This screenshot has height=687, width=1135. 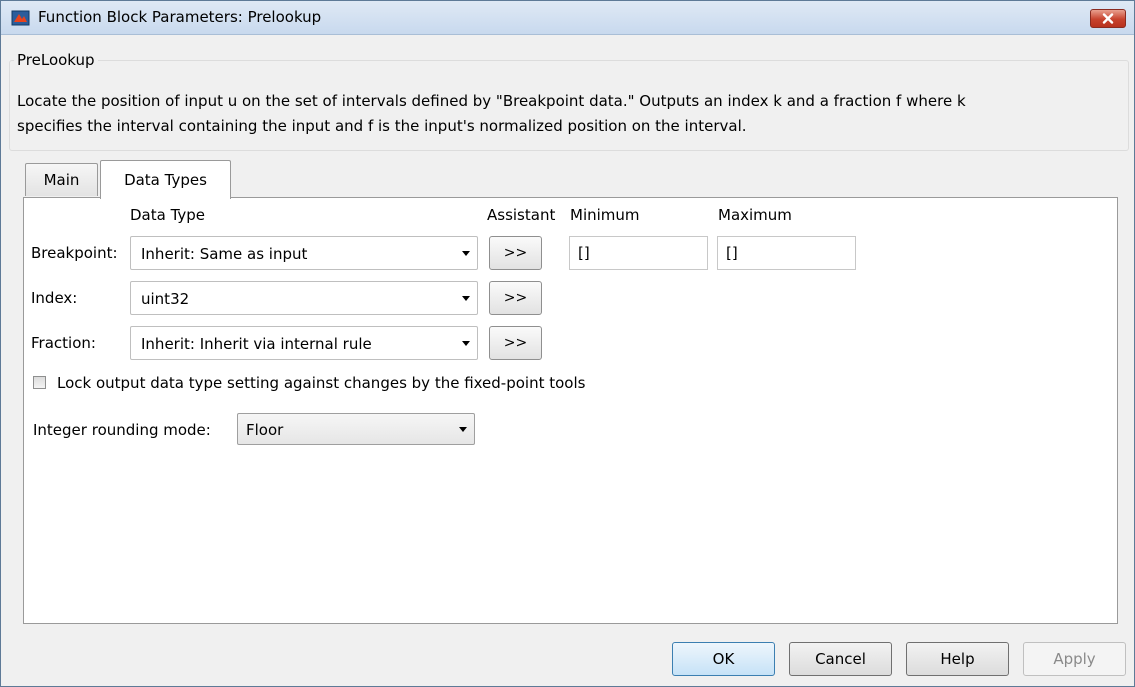 What do you see at coordinates (165, 179) in the screenshot?
I see `tab-data-types: Data Types` at bounding box center [165, 179].